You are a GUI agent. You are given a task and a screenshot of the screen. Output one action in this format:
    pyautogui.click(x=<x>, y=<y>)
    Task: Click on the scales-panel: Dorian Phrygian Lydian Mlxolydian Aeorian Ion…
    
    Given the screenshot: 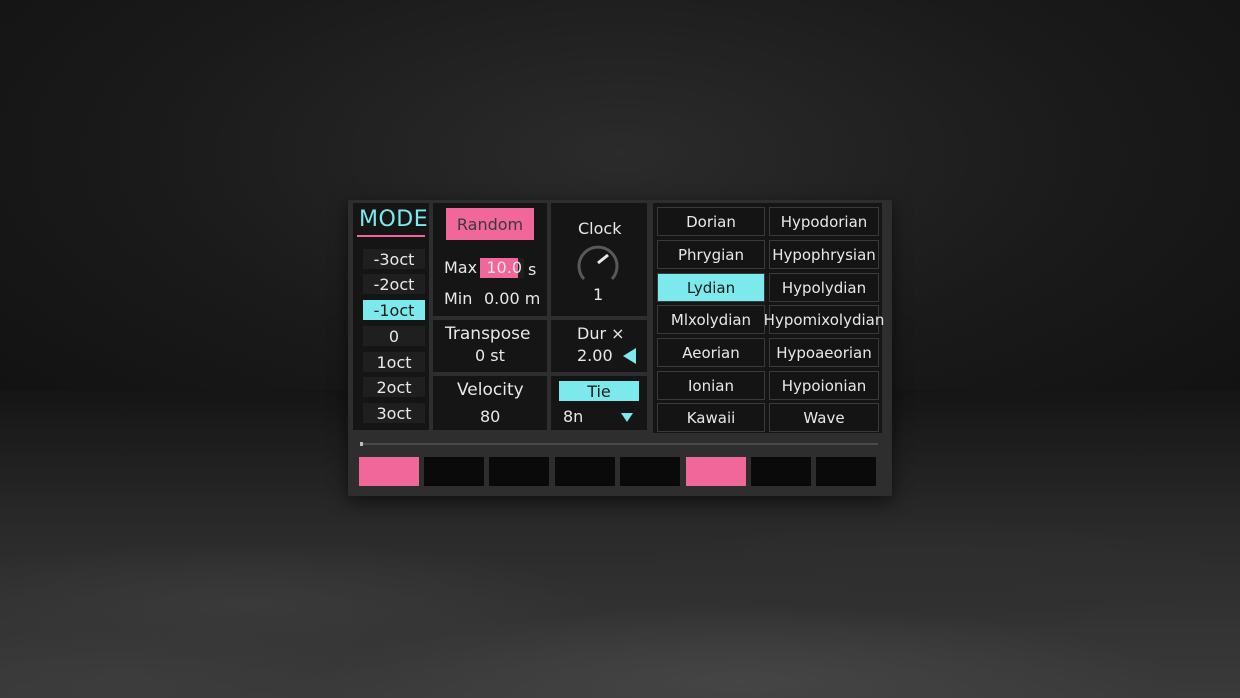 What is the action you would take?
    pyautogui.click(x=768, y=318)
    